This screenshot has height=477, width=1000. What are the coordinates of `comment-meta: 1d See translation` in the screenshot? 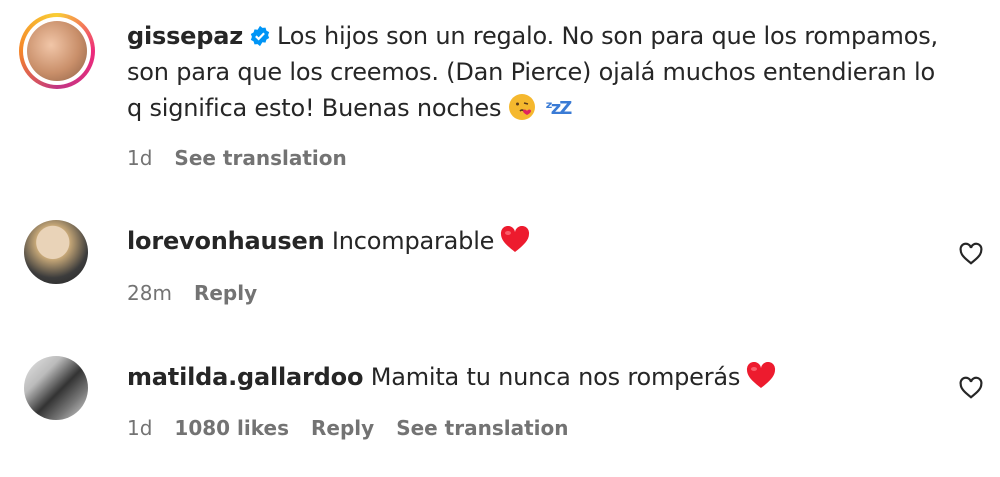 It's located at (248, 158).